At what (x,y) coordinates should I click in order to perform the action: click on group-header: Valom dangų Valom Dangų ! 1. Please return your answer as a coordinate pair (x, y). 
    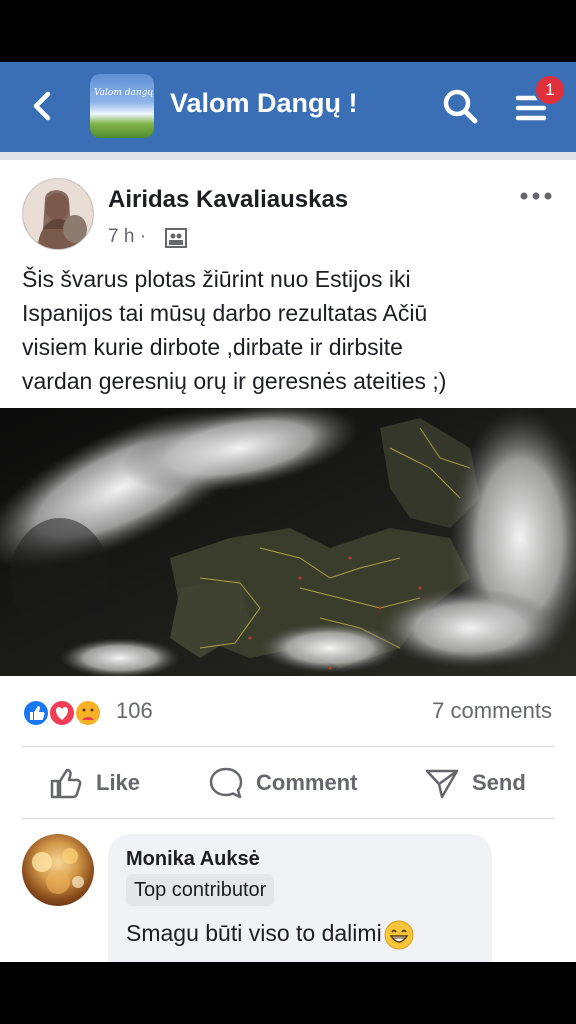
    Looking at the image, I should click on (288, 107).